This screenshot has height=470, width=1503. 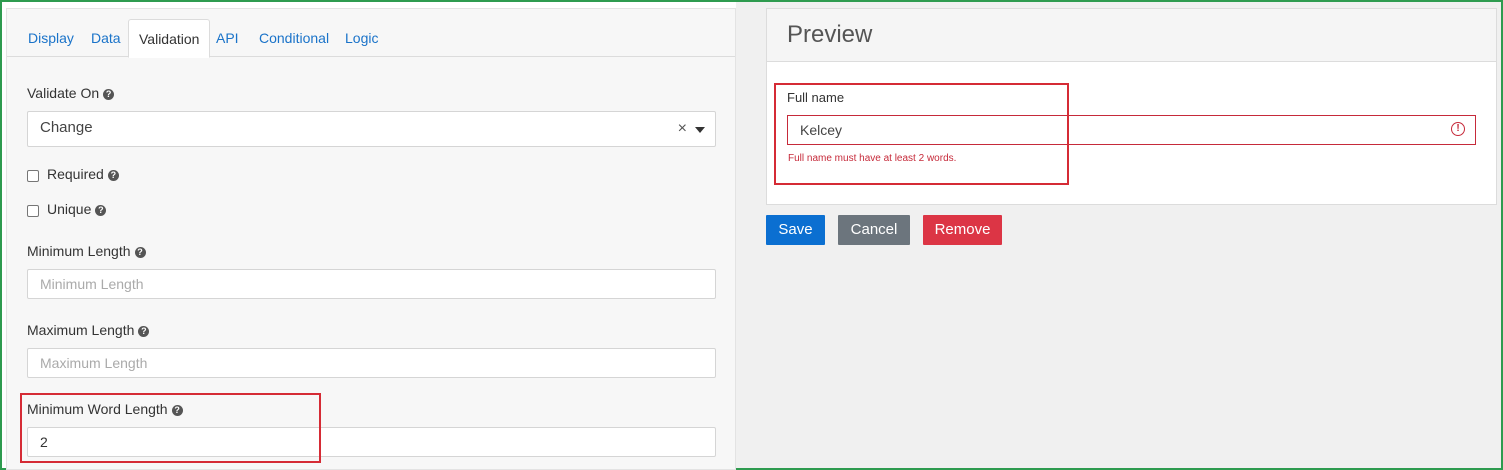 I want to click on required-label: Required?, so click(x=83, y=174).